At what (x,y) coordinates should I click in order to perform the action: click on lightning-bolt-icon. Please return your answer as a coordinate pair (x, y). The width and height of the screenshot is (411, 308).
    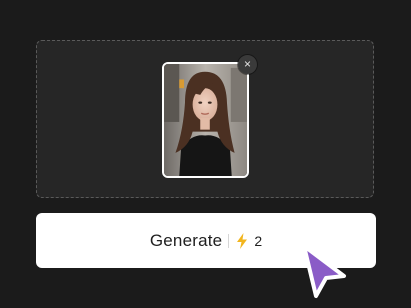
    Looking at the image, I should click on (242, 240).